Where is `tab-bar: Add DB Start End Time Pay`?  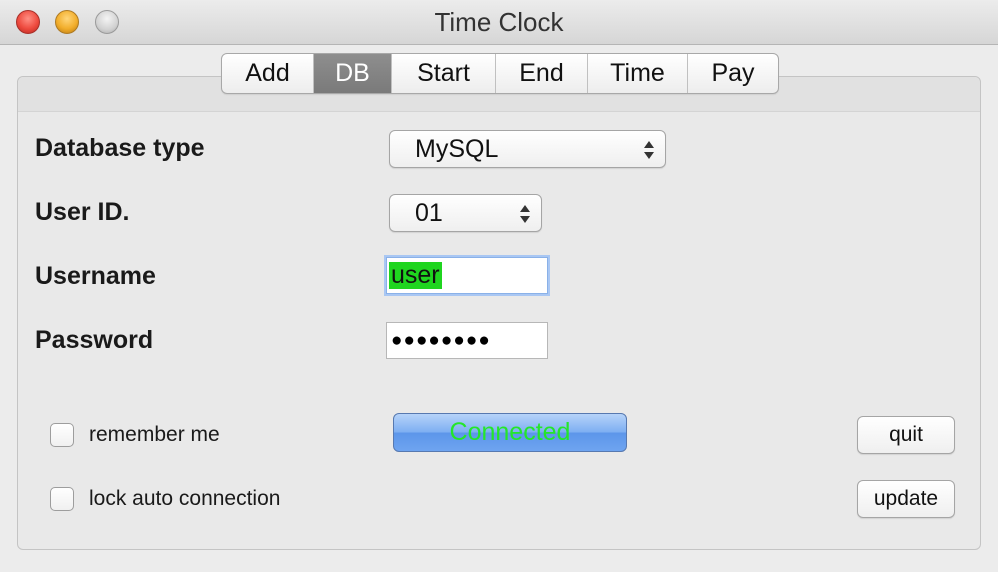
tab-bar: Add DB Start End Time Pay is located at coordinates (500, 73).